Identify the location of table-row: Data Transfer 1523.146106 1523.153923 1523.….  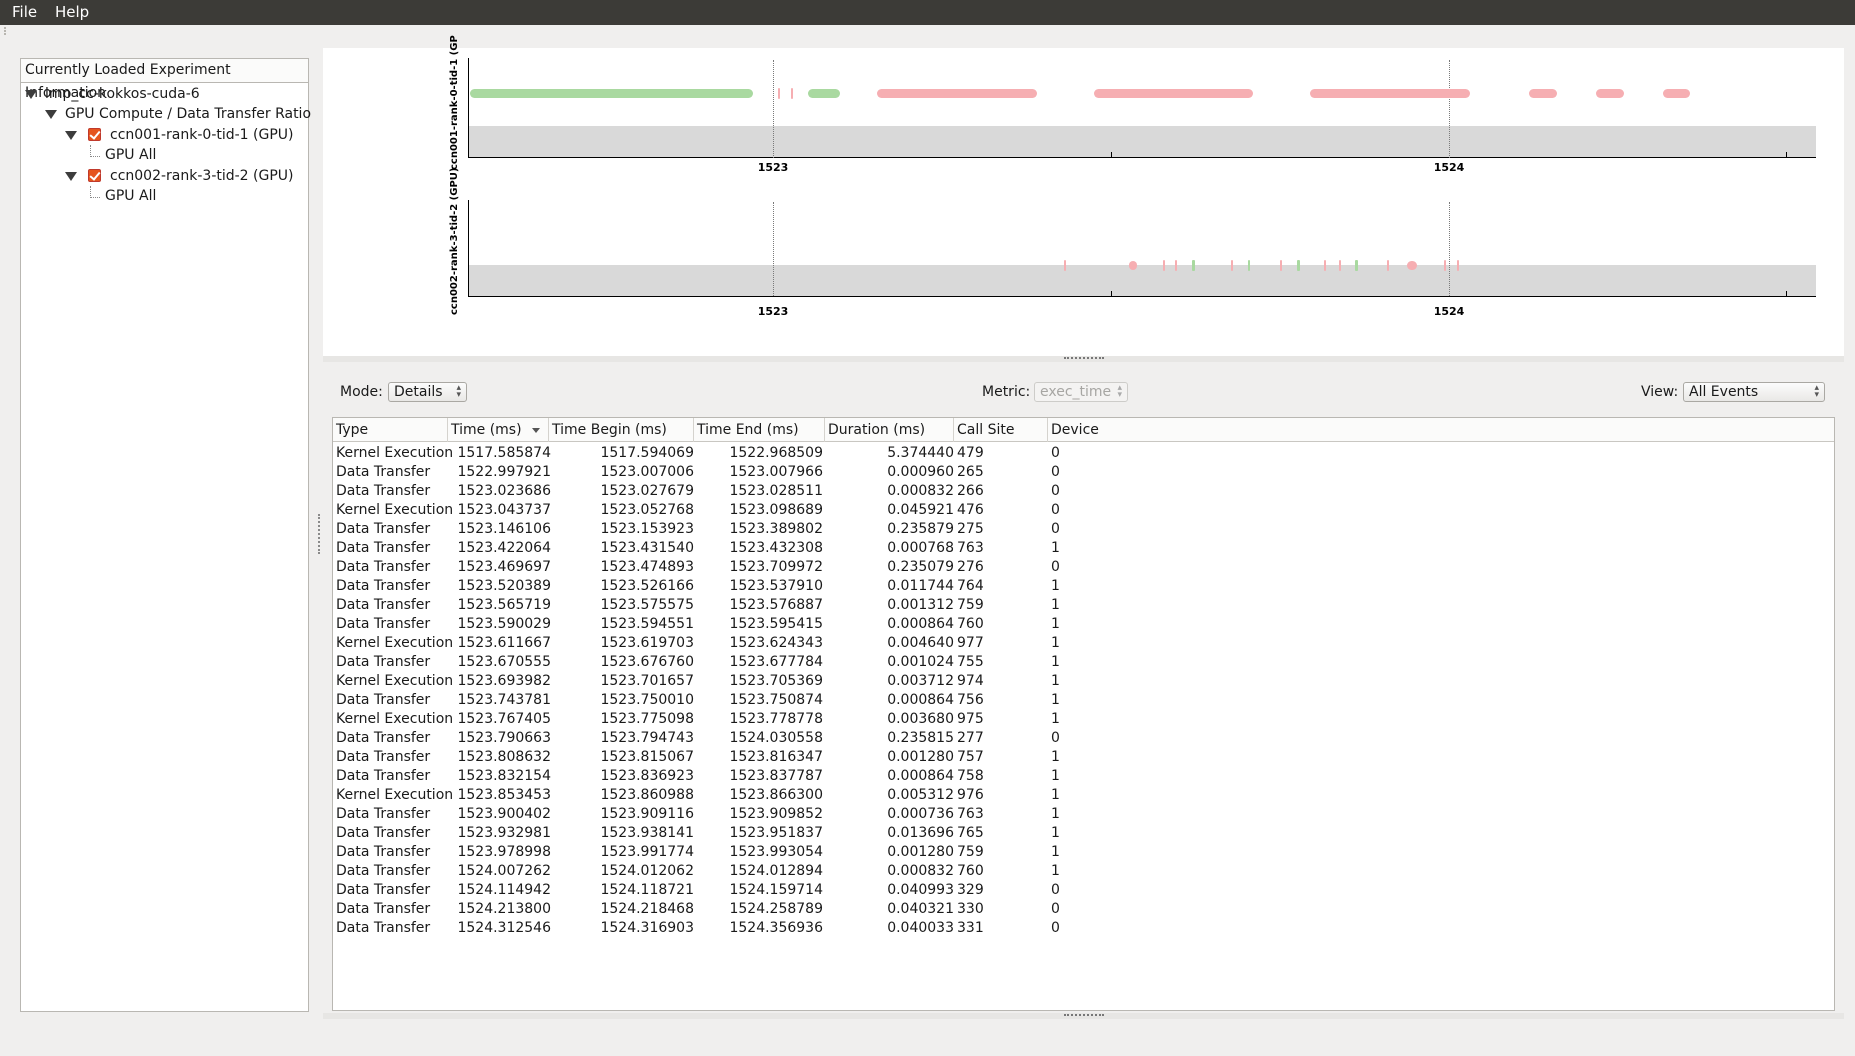
(1083, 529).